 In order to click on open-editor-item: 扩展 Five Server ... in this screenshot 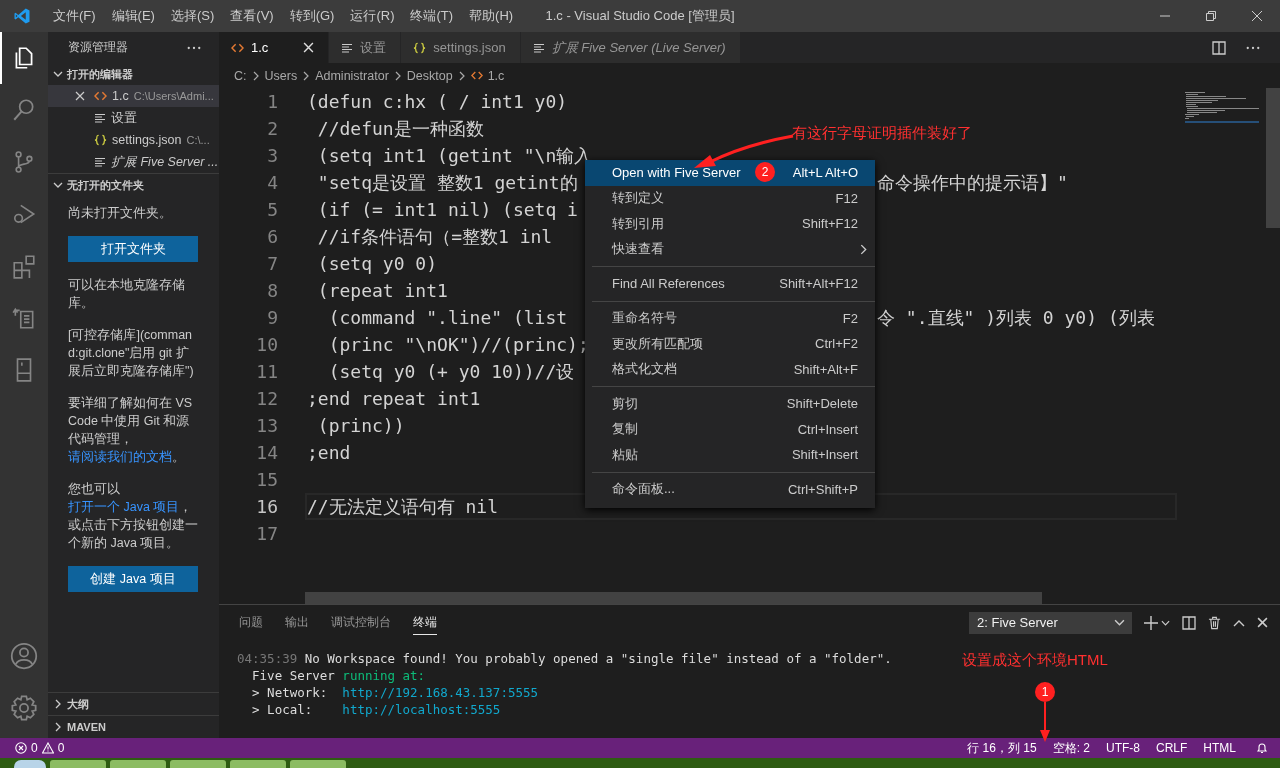, I will do `click(133, 162)`.